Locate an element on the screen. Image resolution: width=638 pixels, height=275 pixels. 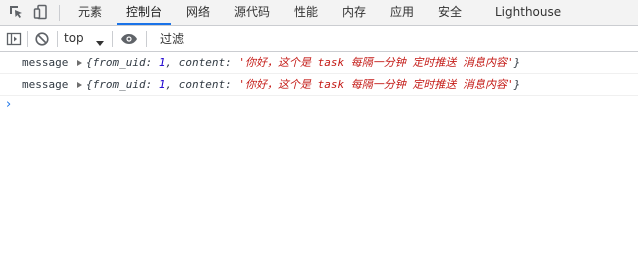
filter-input is located at coordinates (393, 38).